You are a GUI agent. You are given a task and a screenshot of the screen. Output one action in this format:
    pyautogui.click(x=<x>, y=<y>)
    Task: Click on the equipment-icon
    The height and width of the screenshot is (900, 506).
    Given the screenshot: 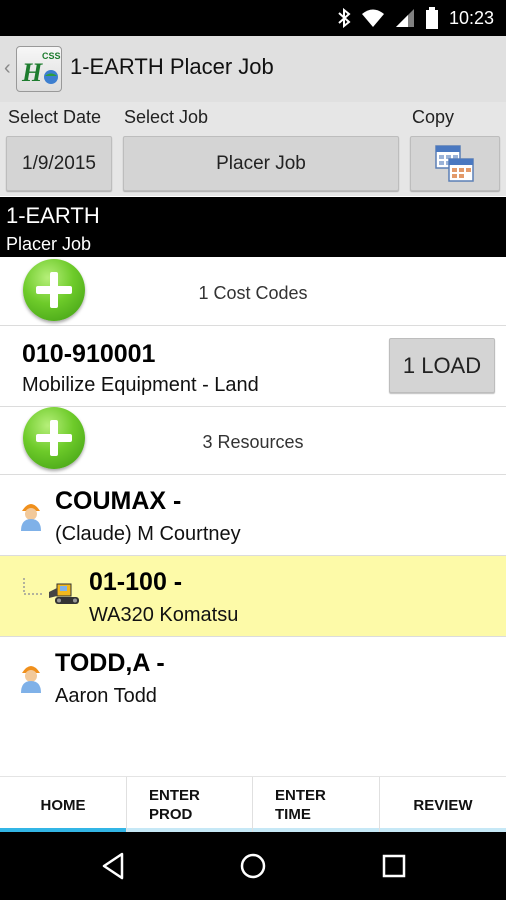 What is the action you would take?
    pyautogui.click(x=64, y=593)
    